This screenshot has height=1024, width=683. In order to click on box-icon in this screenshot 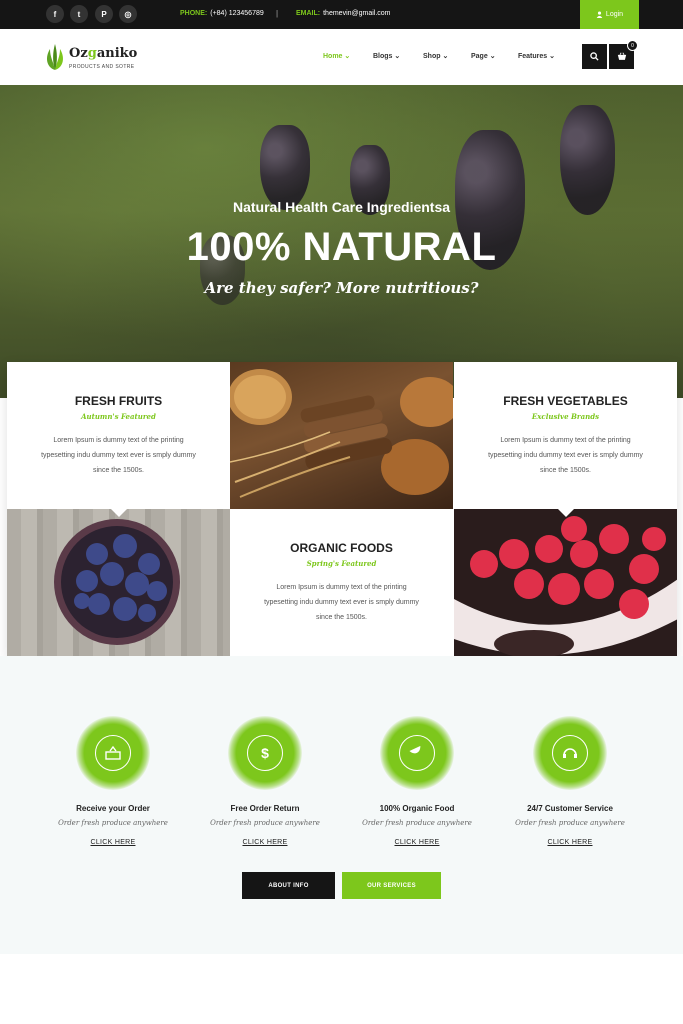, I will do `click(113, 753)`.